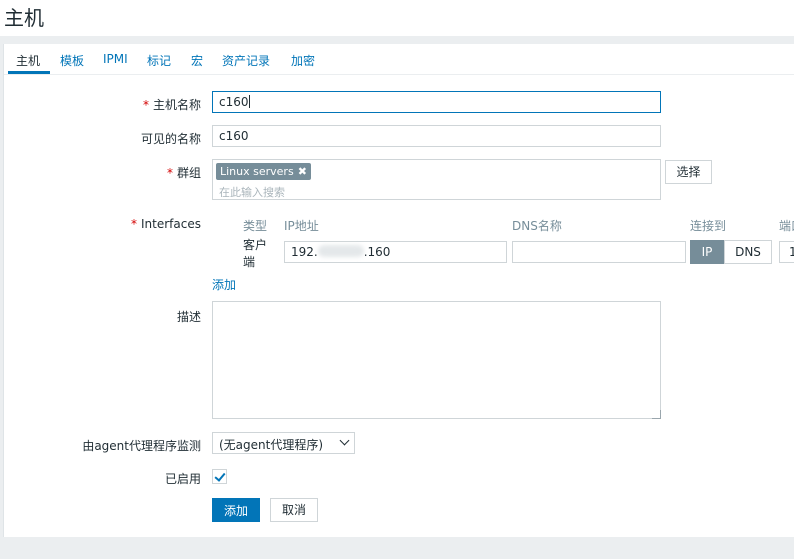 This screenshot has width=794, height=559. I want to click on visible-name-label: 可见的名称, so click(170, 139).